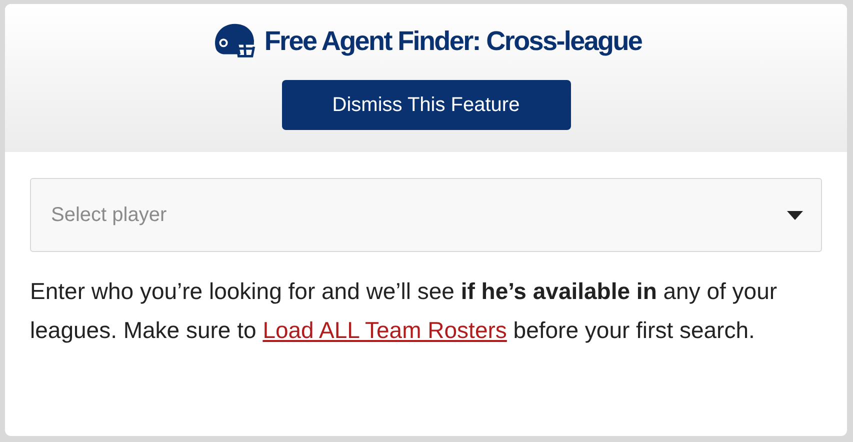  Describe the element at coordinates (795, 215) in the screenshot. I see `caret-icon` at that location.